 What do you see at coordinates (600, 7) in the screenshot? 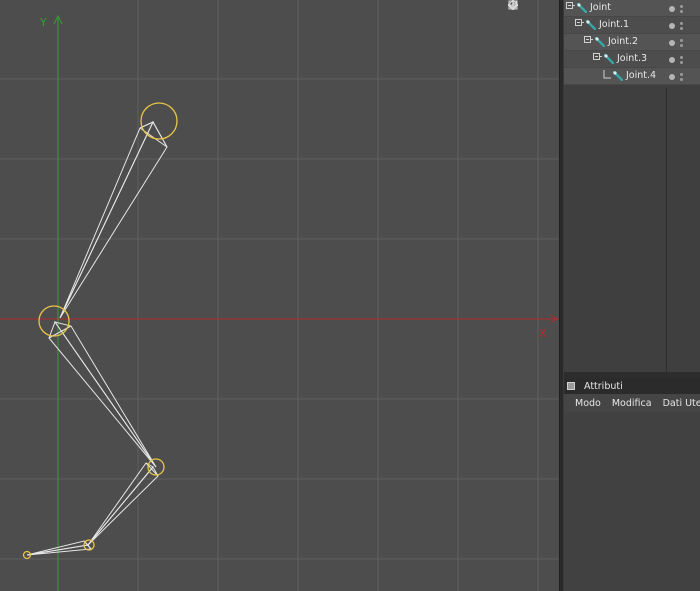
I see `object-tree-label: Joint` at bounding box center [600, 7].